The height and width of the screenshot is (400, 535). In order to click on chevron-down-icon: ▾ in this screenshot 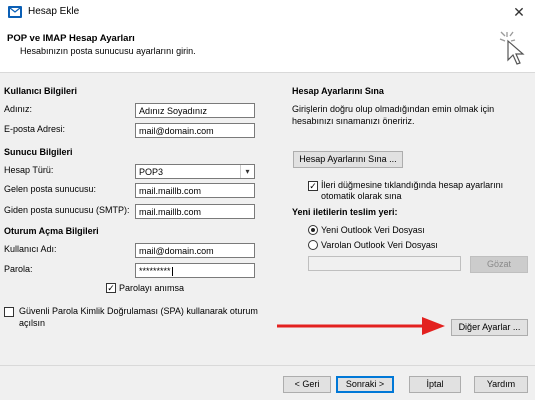, I will do `click(247, 171)`.